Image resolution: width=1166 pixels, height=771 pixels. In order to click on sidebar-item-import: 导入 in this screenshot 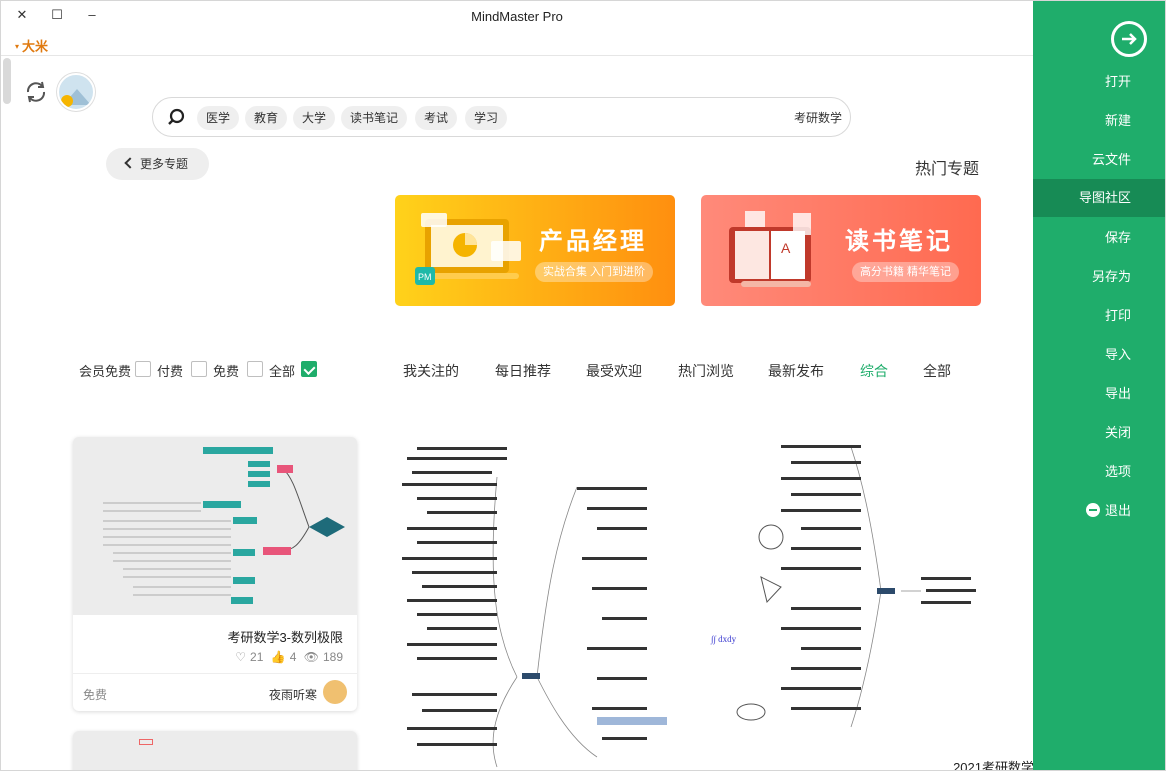, I will do `click(1099, 355)`.